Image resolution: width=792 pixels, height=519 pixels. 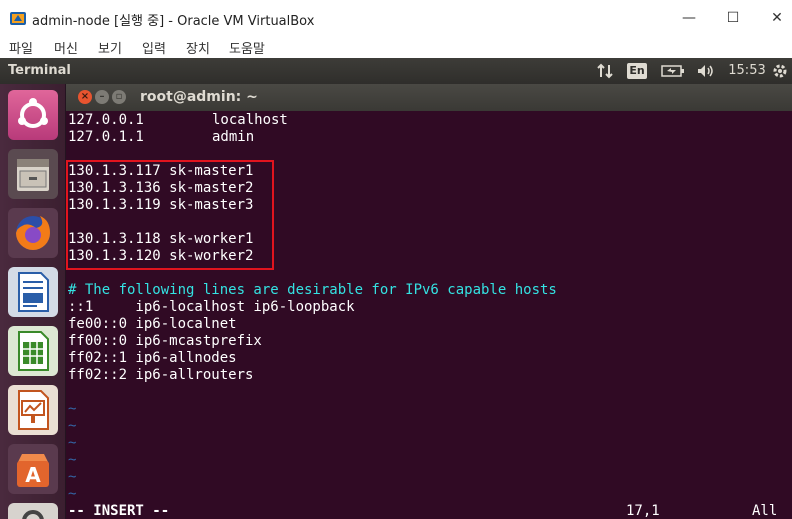 I want to click on terminal-maximize-button: ▫, so click(x=119, y=97).